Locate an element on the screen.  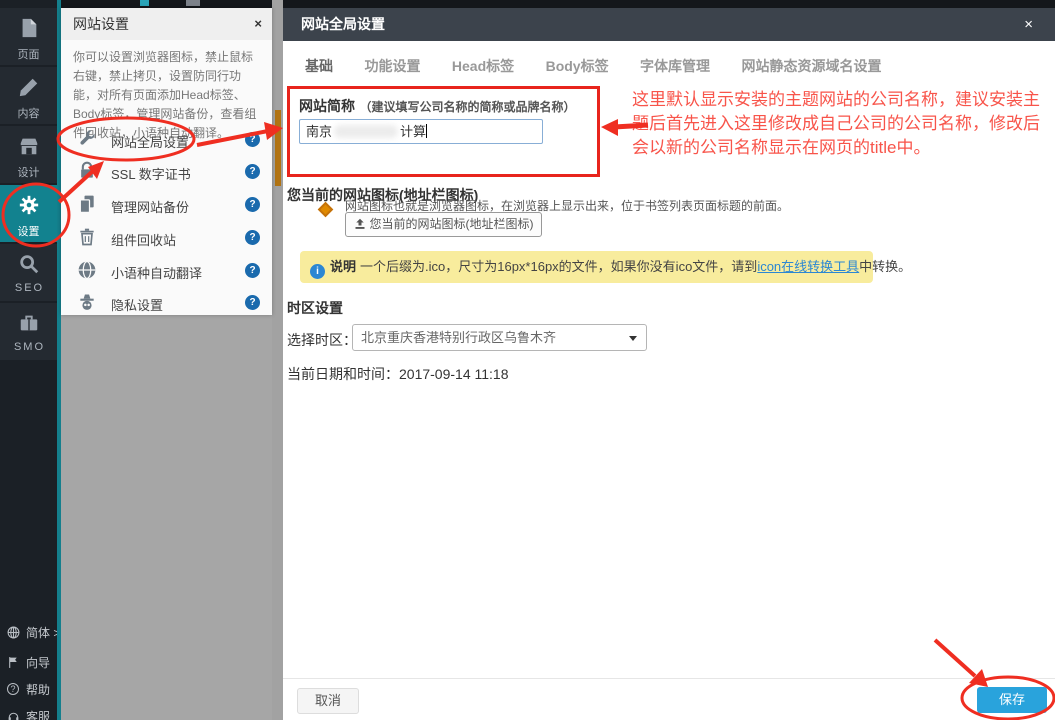
save-button: 保存 is located at coordinates (1012, 700).